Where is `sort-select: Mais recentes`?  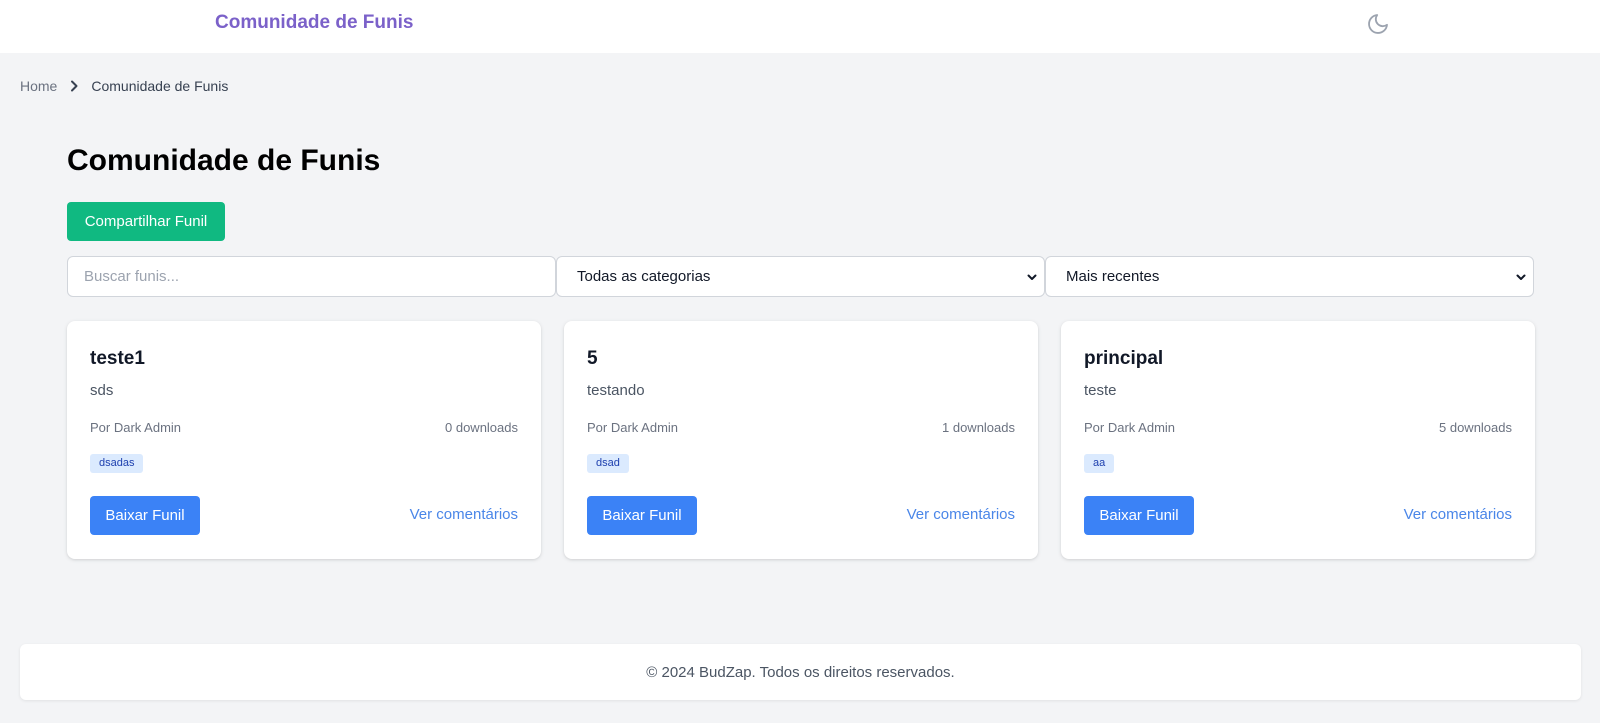
sort-select: Mais recentes is located at coordinates (1289, 276).